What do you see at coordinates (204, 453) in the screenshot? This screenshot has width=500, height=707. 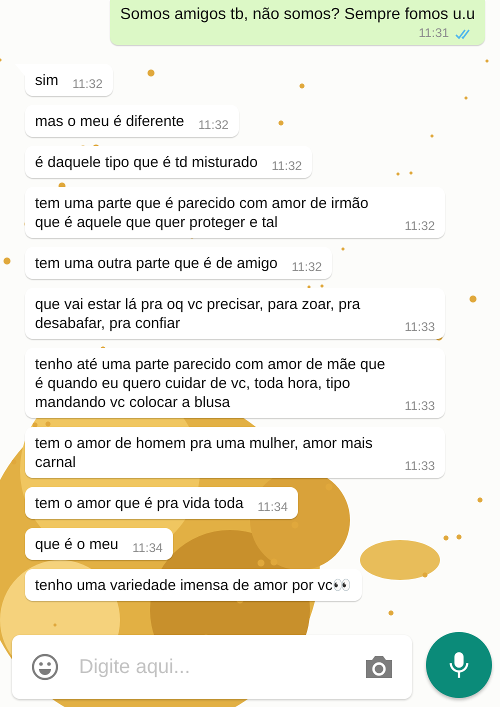 I see `message-text: tem o amor de homem pra uma mulher, amor mais carnal` at bounding box center [204, 453].